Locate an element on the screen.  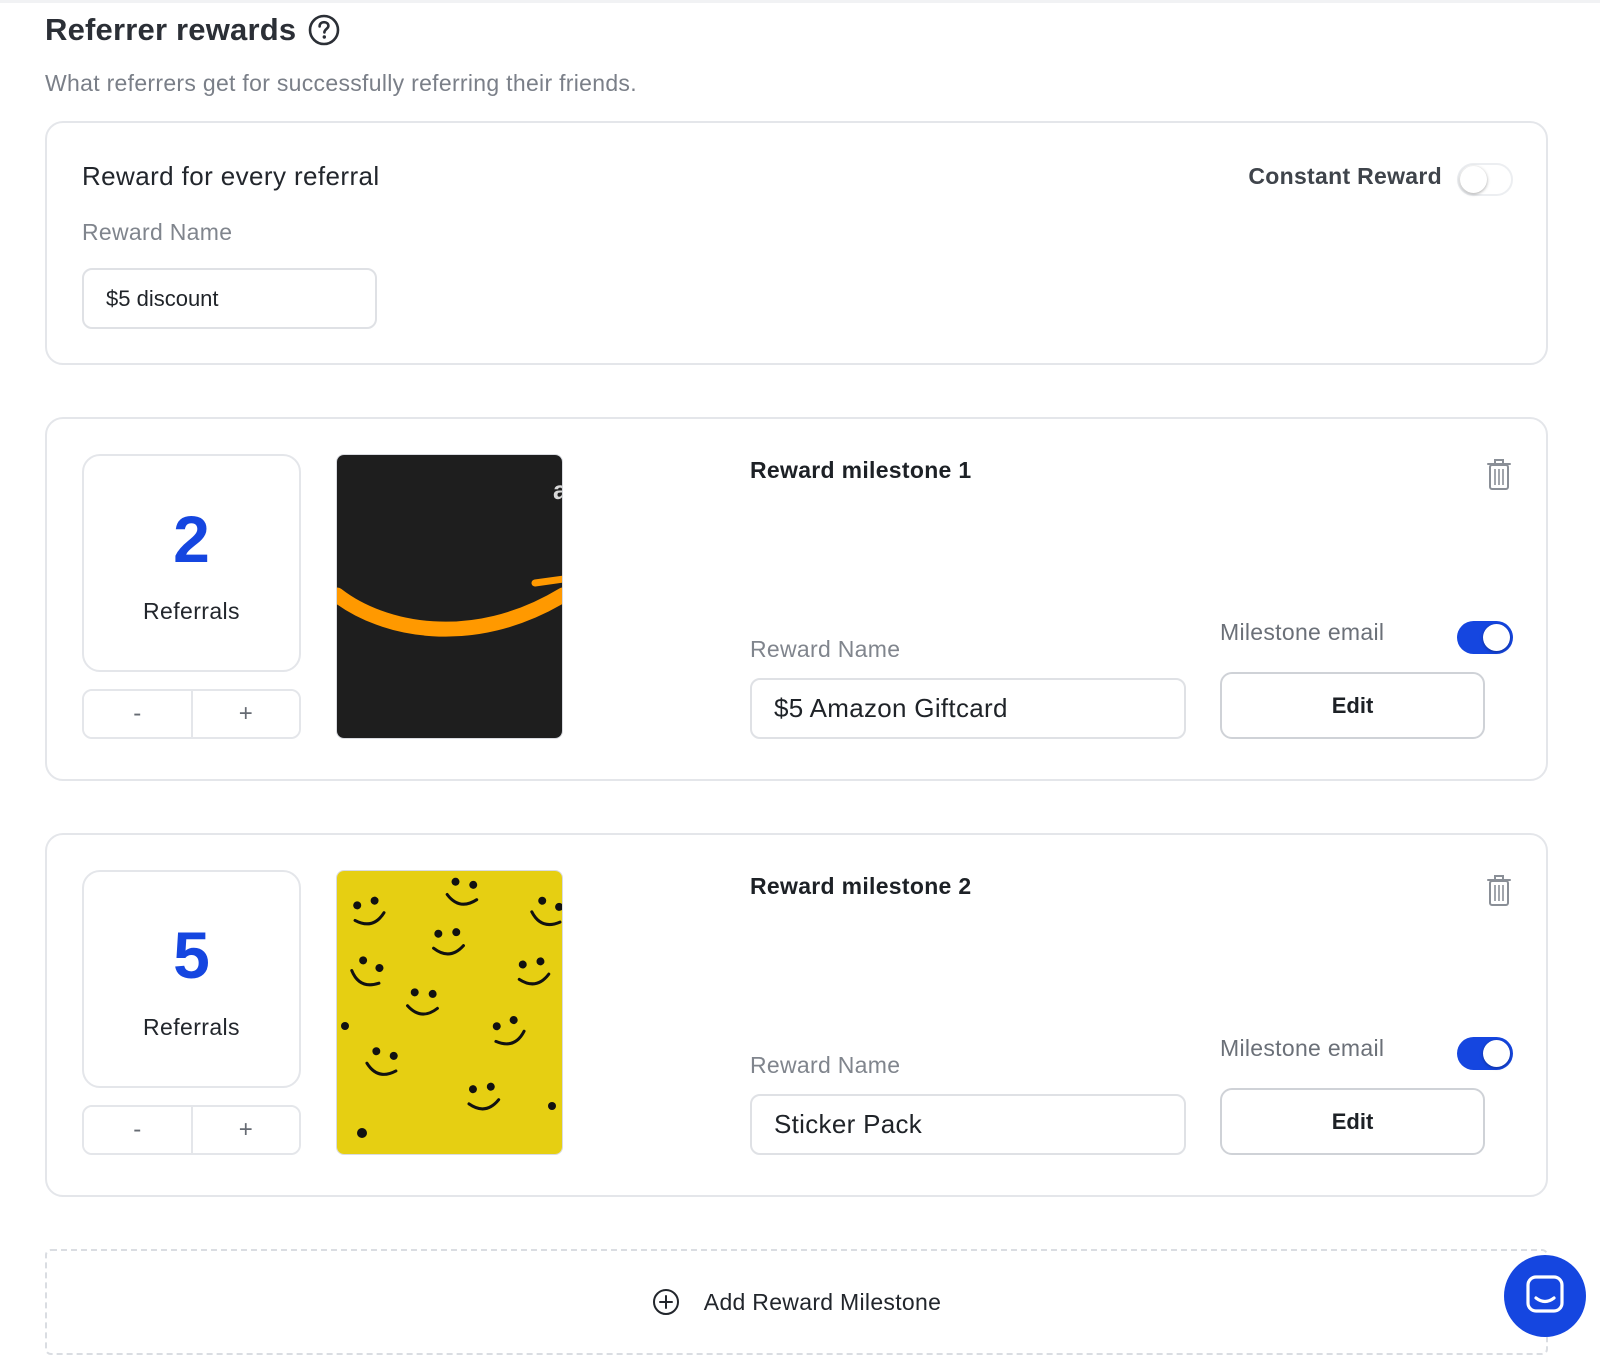
chat-icon is located at coordinates (1545, 1296).